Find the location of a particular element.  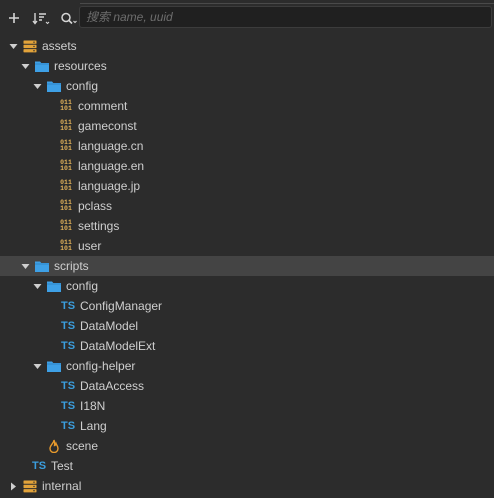

tree-item-label: scene is located at coordinates (82, 446).